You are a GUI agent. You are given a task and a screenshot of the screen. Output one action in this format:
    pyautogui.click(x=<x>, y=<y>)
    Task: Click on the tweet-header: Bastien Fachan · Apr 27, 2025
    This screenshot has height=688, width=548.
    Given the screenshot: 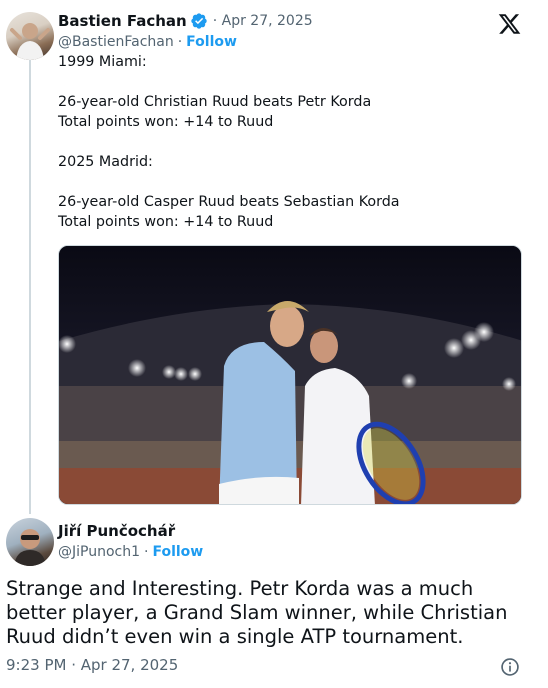 What is the action you would take?
    pyautogui.click(x=185, y=21)
    